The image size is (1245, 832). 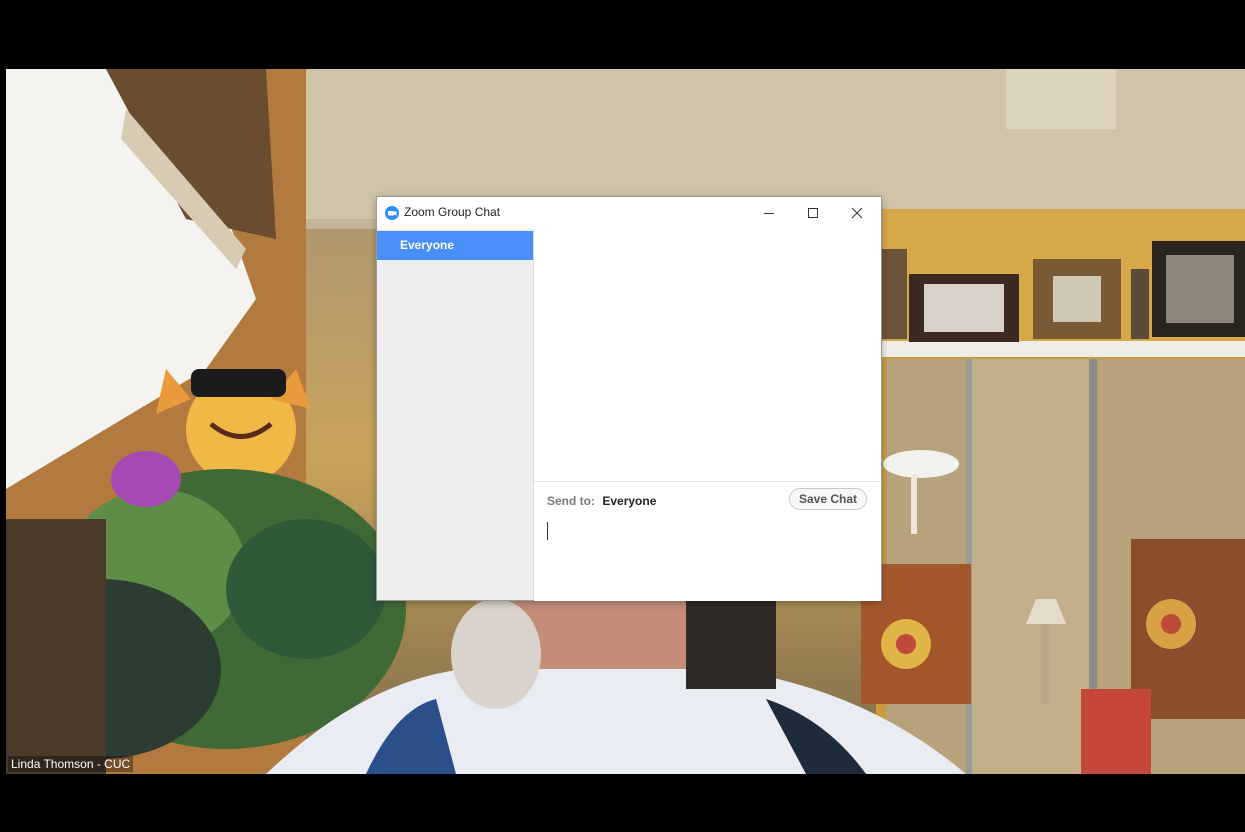 I want to click on maximize-icon, so click(x=813, y=213).